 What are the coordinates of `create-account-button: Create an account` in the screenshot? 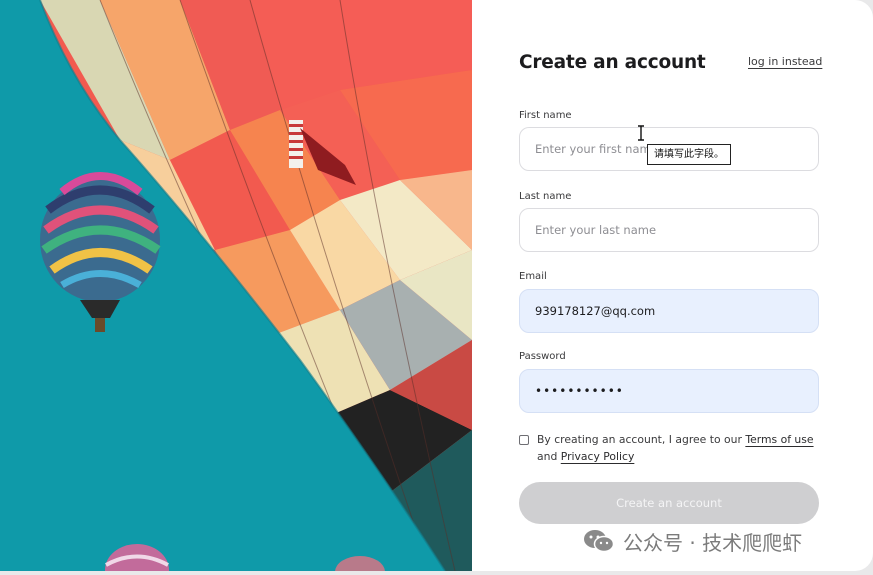 It's located at (669, 503).